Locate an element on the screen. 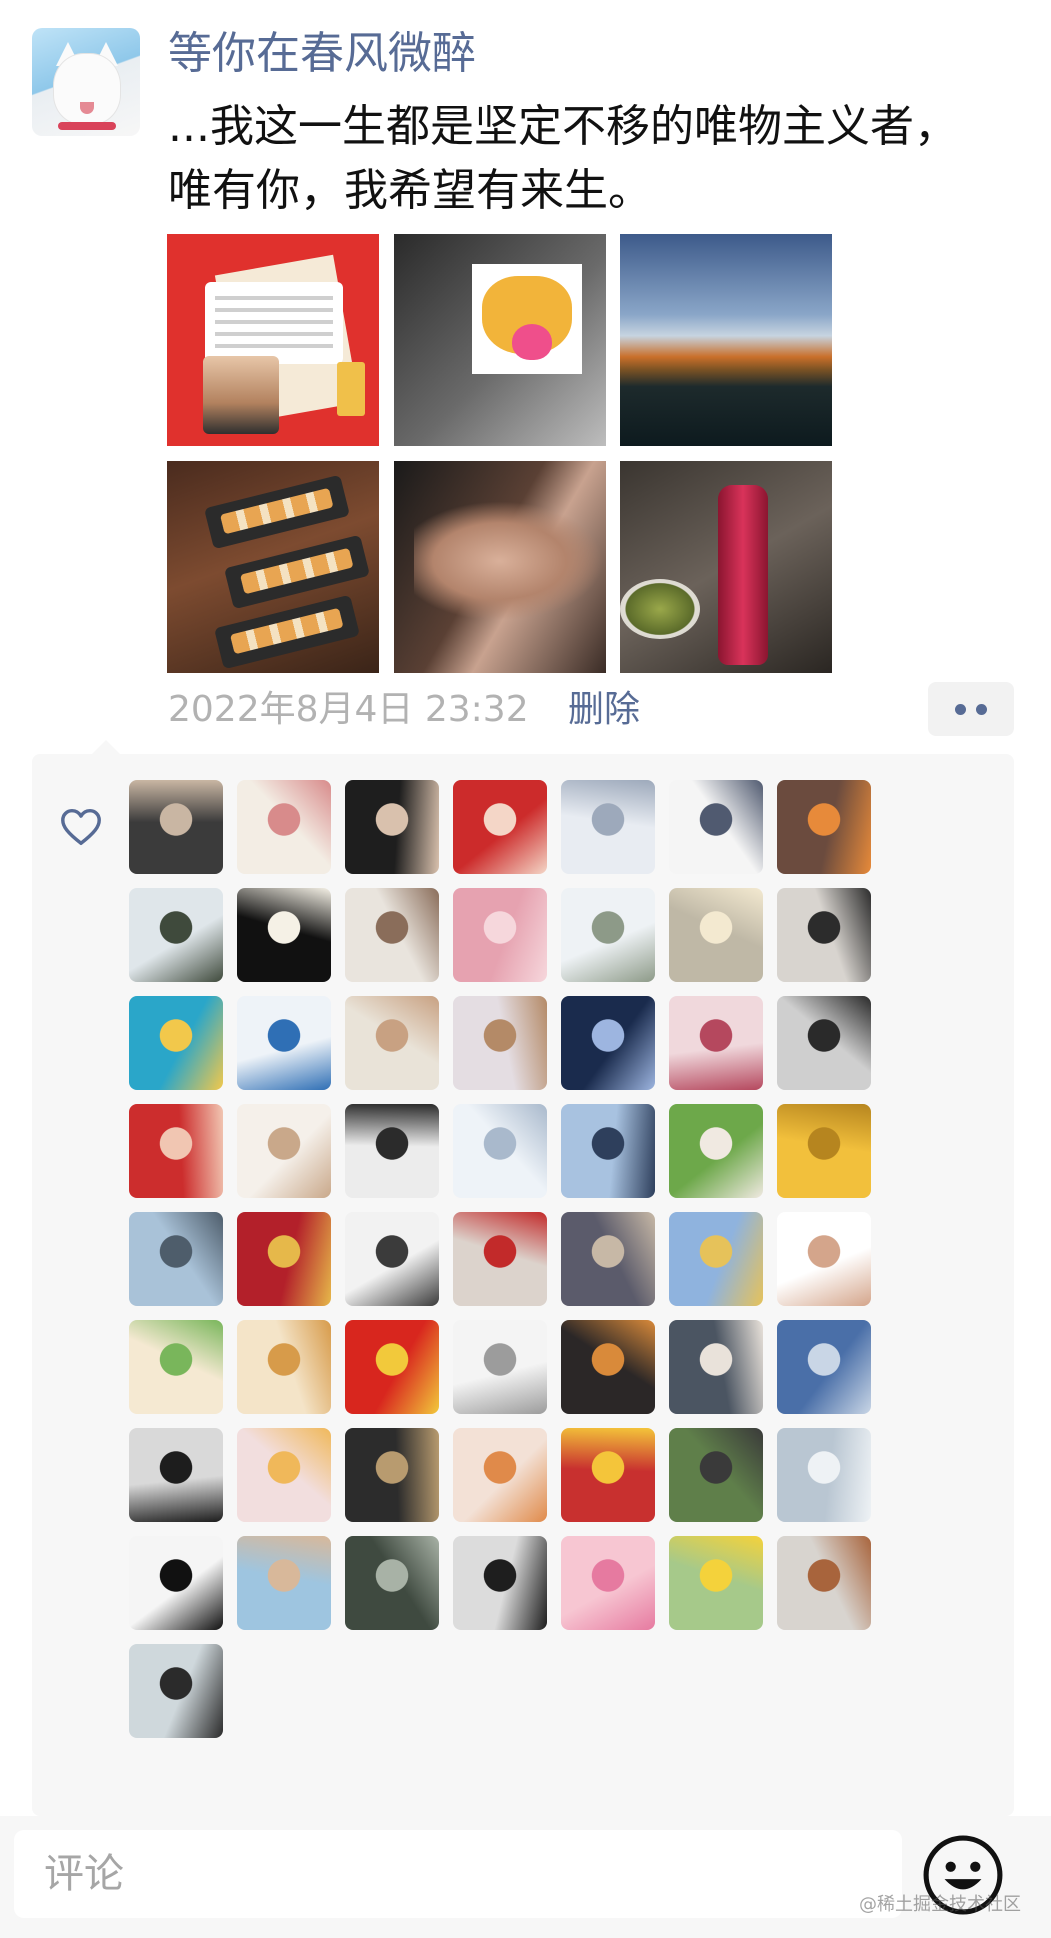 This screenshot has height=1938, width=1051. avatar-cat-collar is located at coordinates (87, 126).